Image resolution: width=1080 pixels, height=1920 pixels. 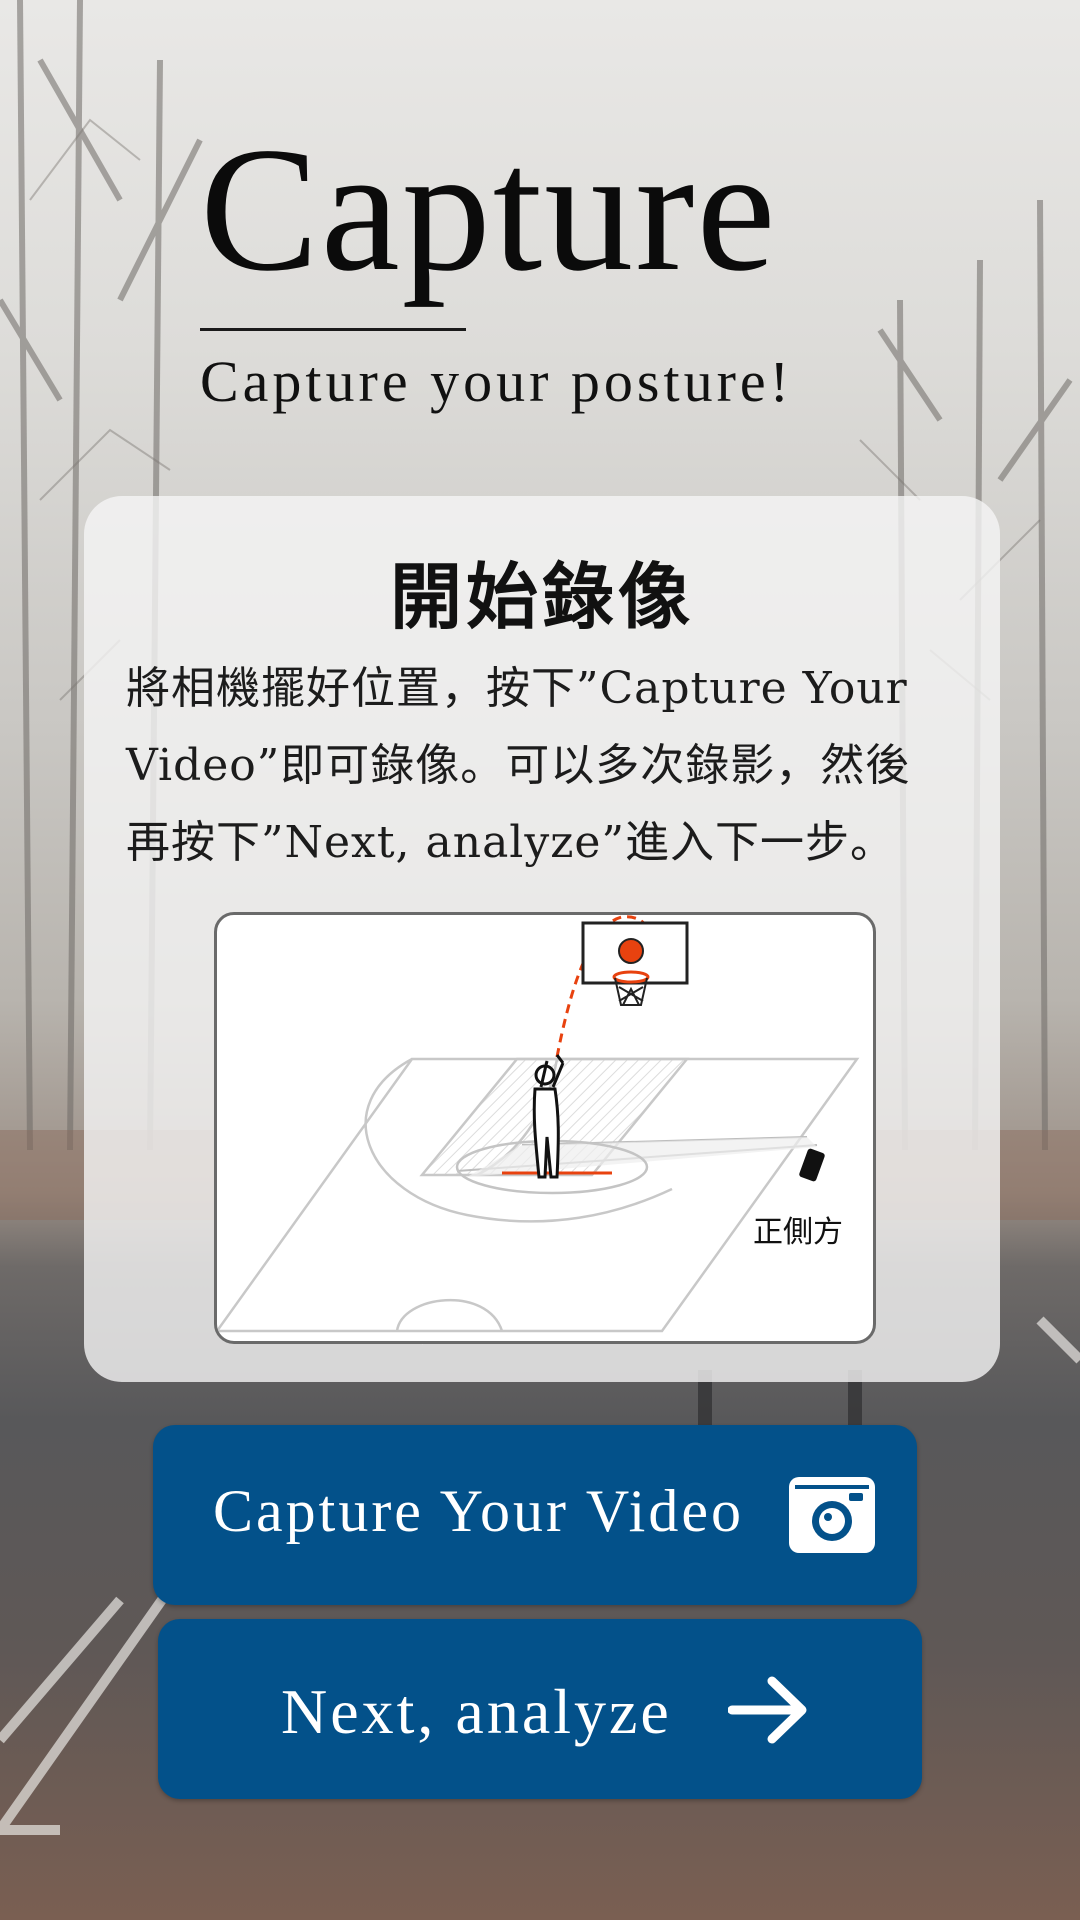 What do you see at coordinates (496, 381) in the screenshot?
I see `page-subtitle: Capture your posture!` at bounding box center [496, 381].